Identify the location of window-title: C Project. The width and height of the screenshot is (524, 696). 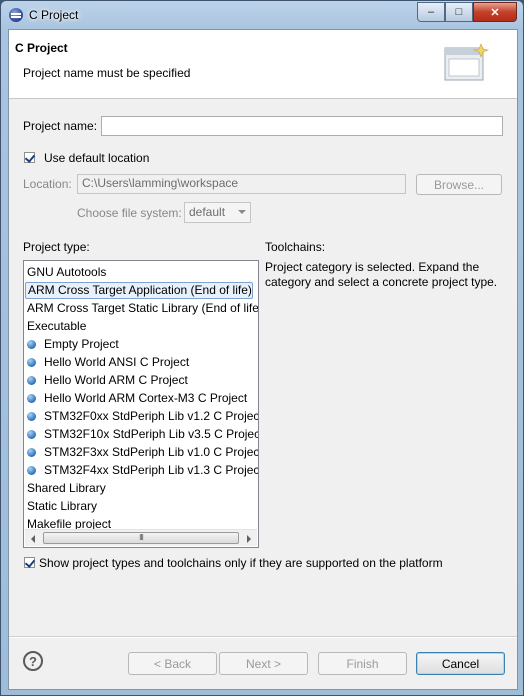
(54, 15).